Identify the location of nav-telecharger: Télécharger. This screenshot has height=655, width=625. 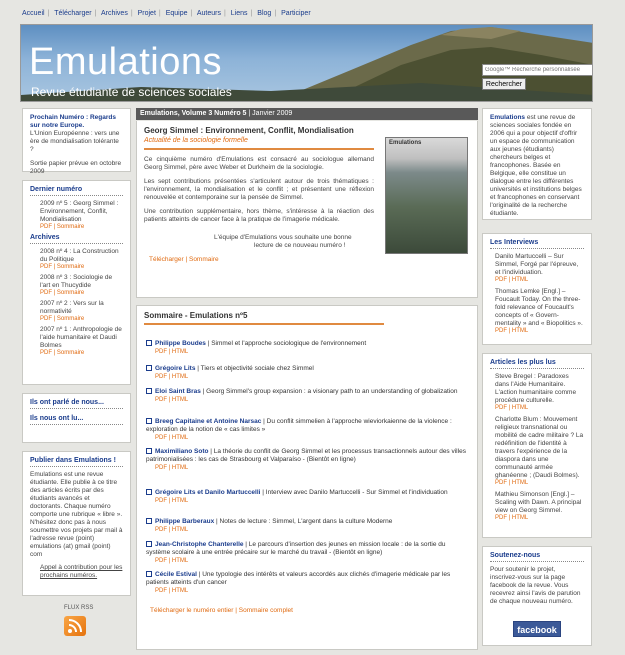
(72, 13).